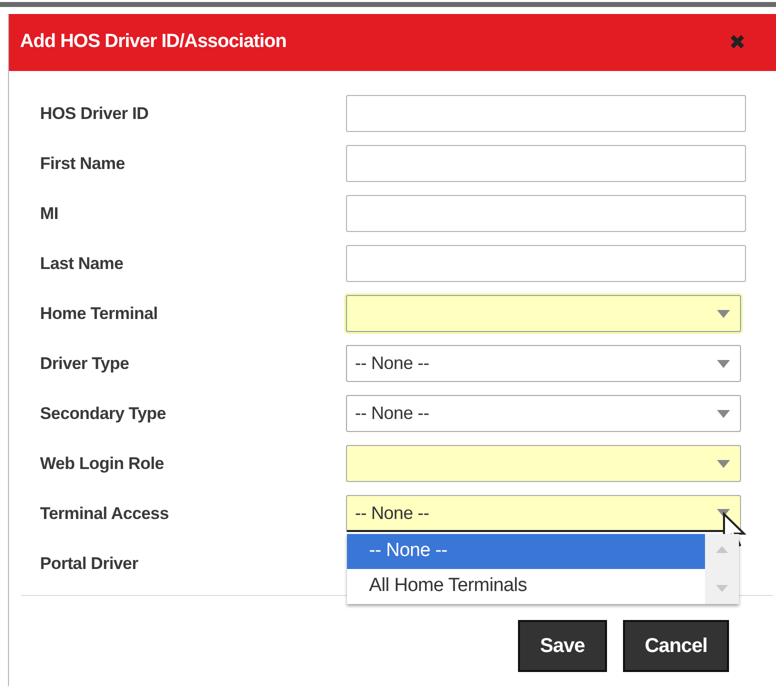  What do you see at coordinates (82, 263) in the screenshot?
I see `field-label: Last Name` at bounding box center [82, 263].